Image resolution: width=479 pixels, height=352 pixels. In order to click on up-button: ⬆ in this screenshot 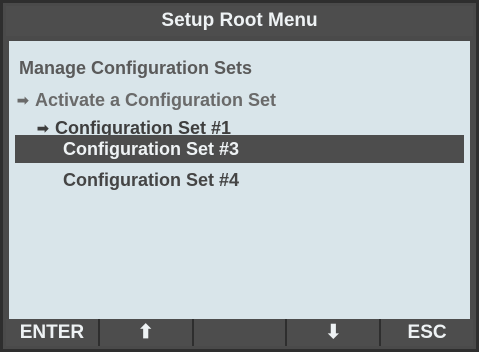, I will do `click(145, 332)`.